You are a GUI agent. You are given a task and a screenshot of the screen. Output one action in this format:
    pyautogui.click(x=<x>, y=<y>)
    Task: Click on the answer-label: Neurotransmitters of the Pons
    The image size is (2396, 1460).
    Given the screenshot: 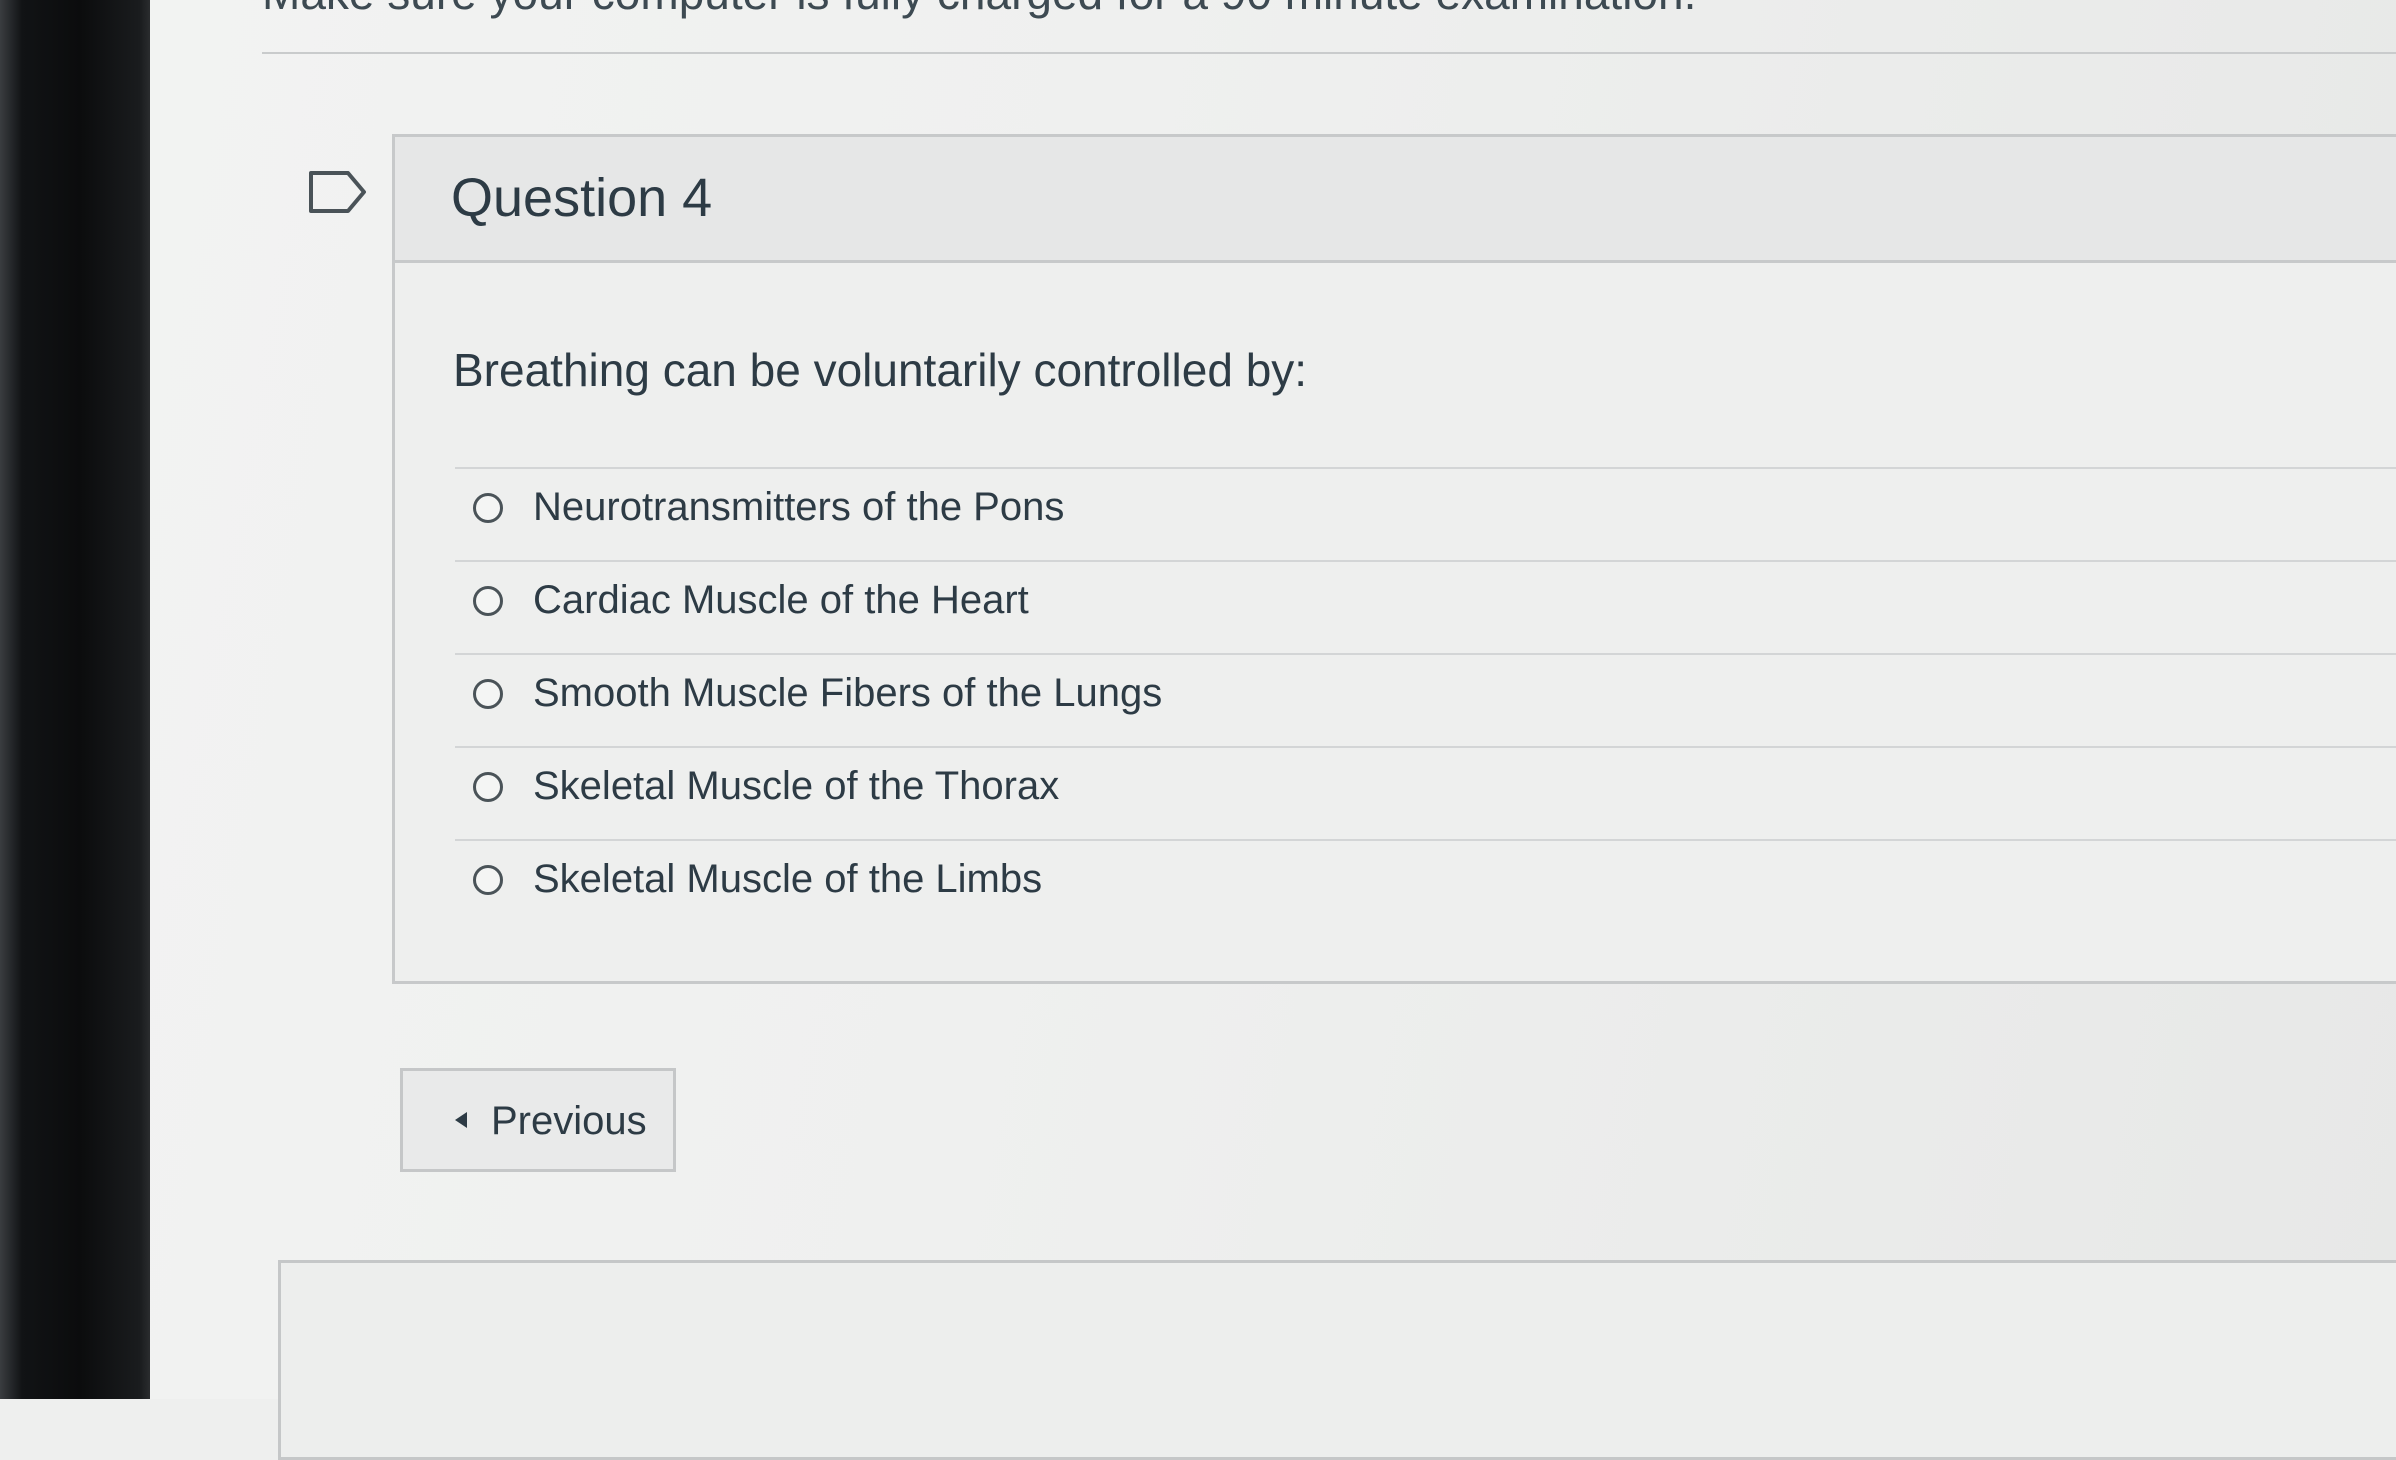 What is the action you would take?
    pyautogui.click(x=798, y=507)
    